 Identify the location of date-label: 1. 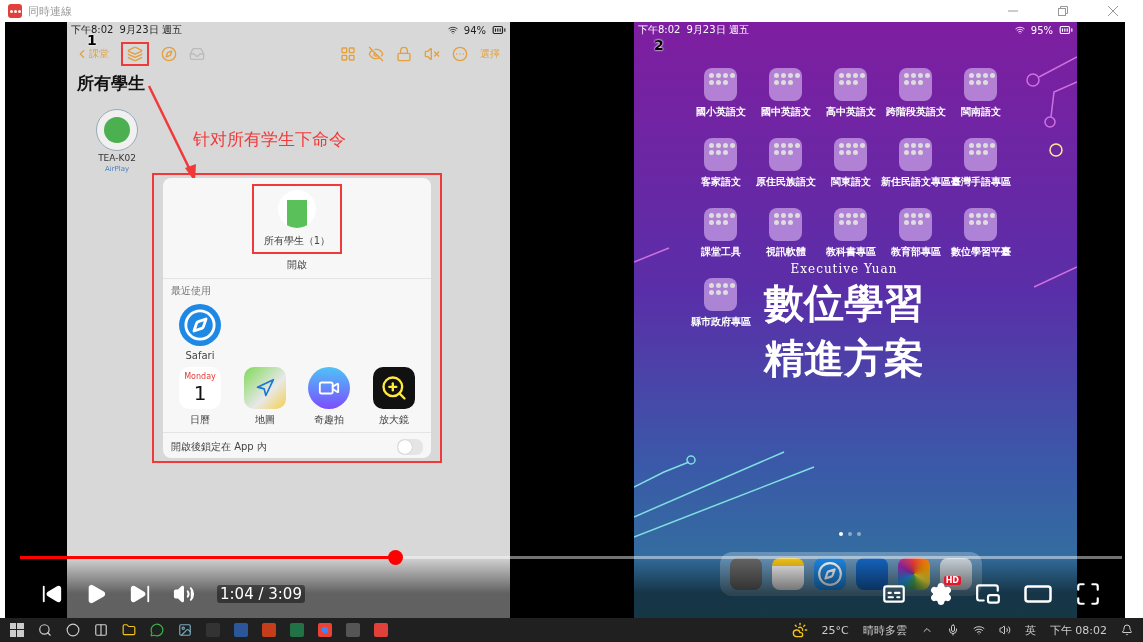
(200, 392).